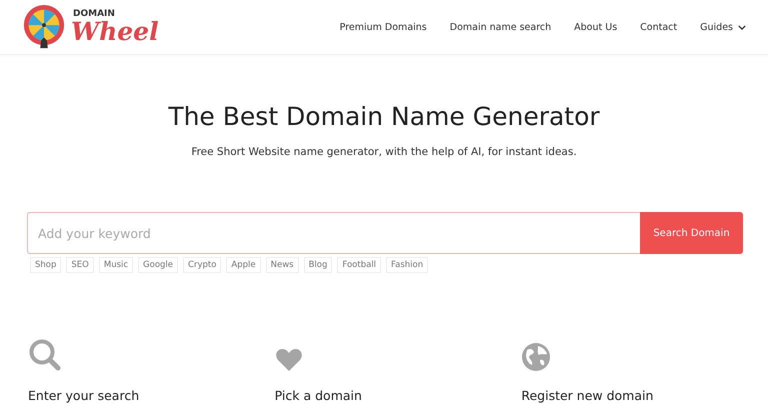 This screenshot has width=768, height=419. I want to click on page-title: The Best Domain Name Generator, so click(384, 116).